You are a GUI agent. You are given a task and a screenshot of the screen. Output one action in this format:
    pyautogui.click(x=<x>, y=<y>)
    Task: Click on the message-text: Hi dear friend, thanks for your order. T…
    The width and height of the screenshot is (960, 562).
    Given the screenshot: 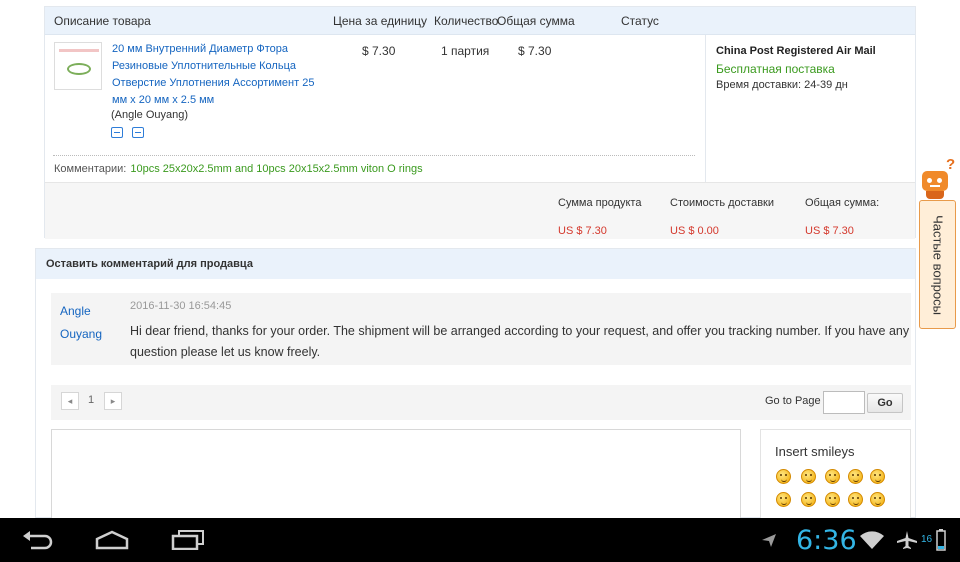 What is the action you would take?
    pyautogui.click(x=520, y=341)
    